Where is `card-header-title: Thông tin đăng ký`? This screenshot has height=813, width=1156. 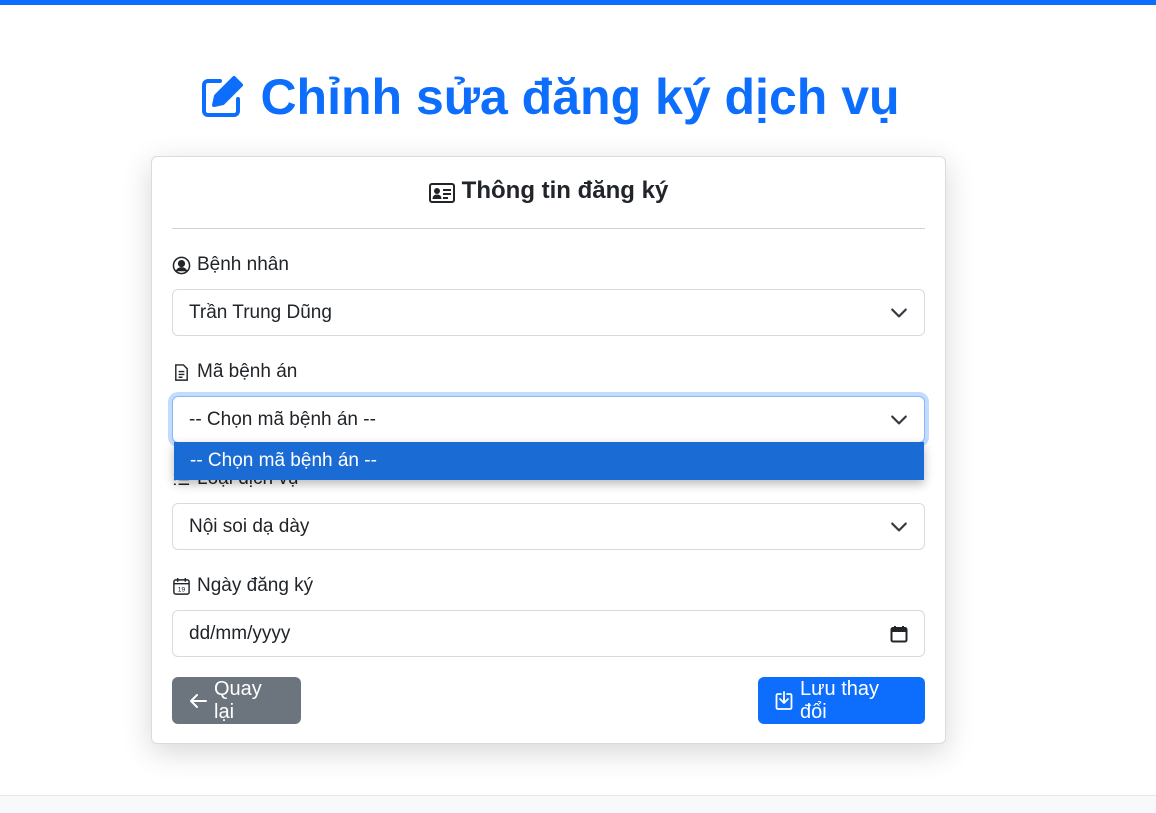 card-header-title: Thông tin đăng ký is located at coordinates (565, 190).